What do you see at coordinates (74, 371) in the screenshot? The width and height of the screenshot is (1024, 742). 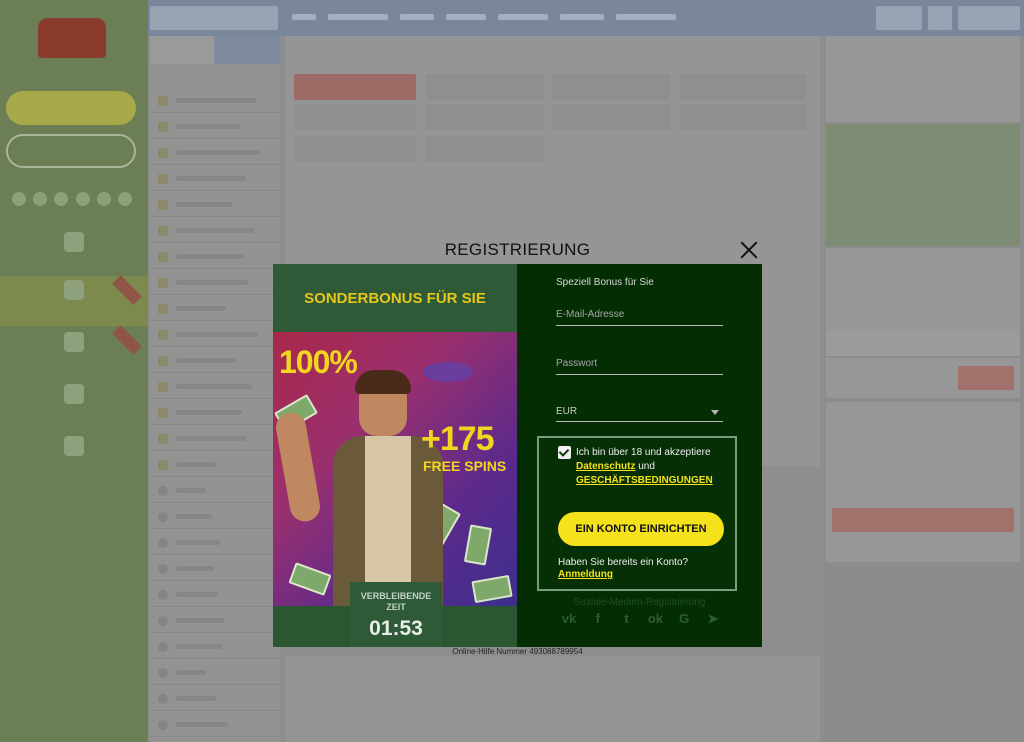 I see `left-sidebar` at bounding box center [74, 371].